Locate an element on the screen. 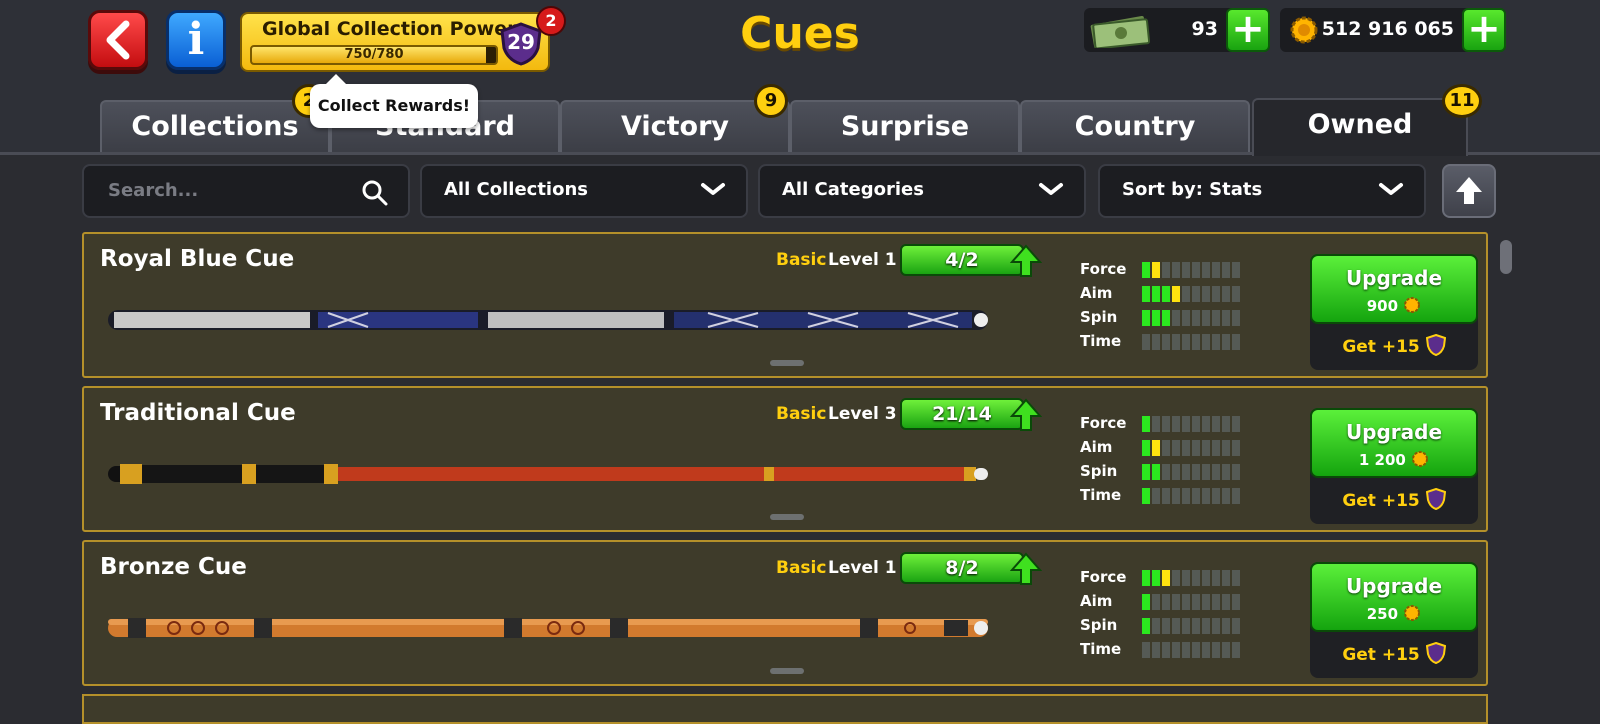 The height and width of the screenshot is (724, 1600). tab-victory-badge: 9 is located at coordinates (771, 101).